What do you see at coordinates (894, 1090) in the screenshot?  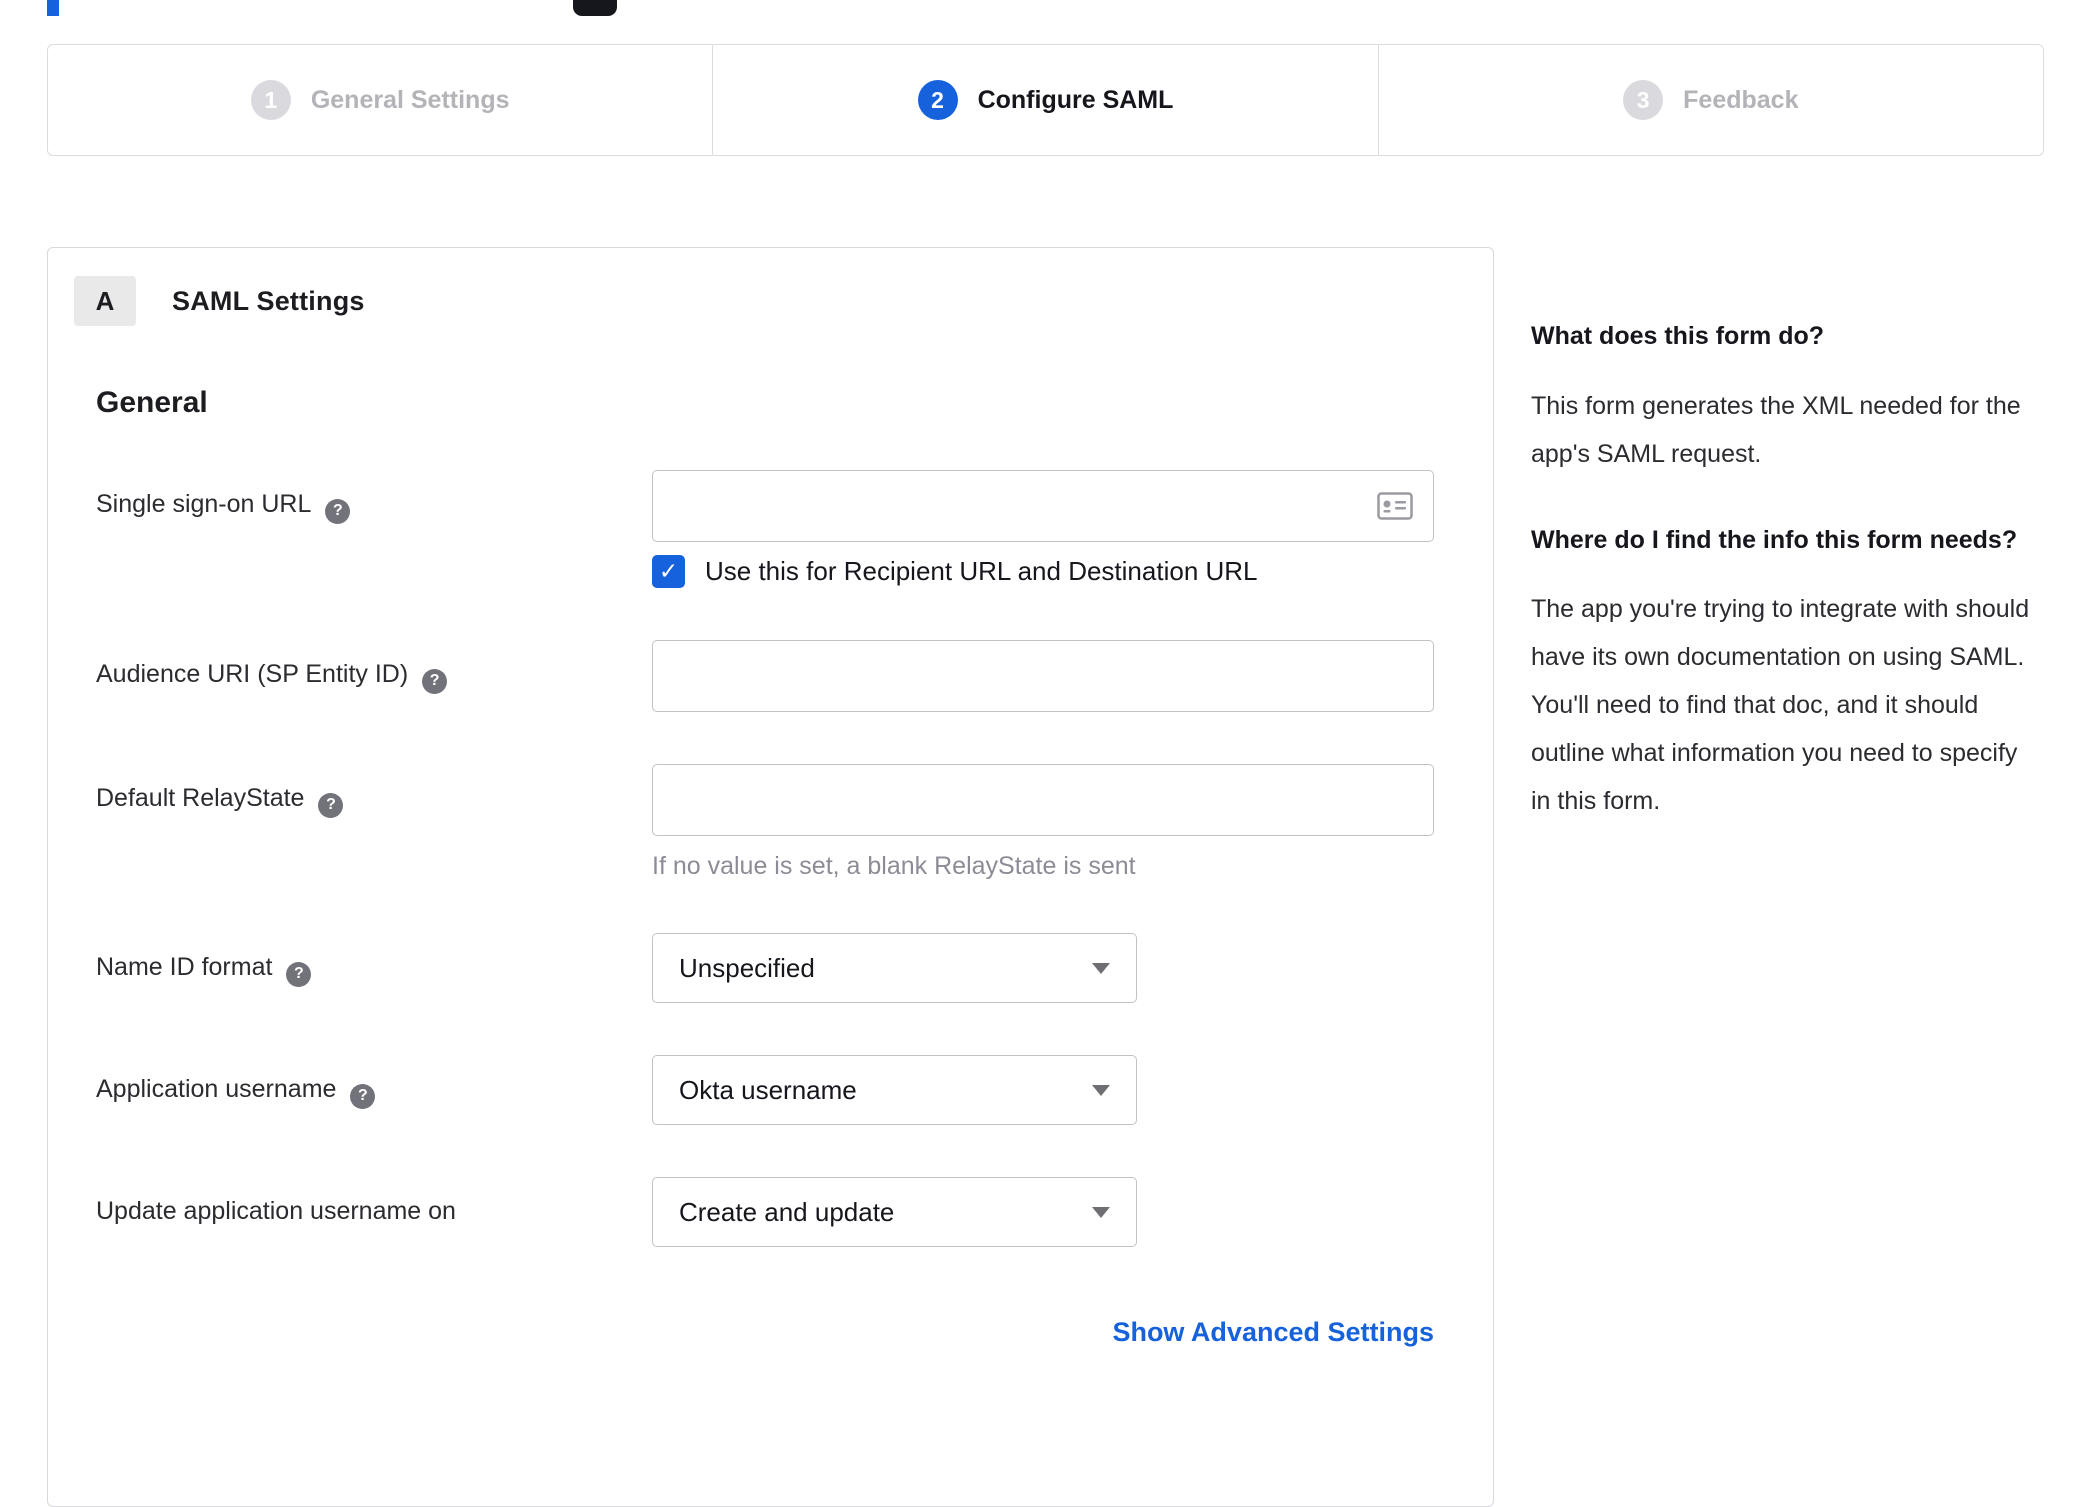 I see `app-username-select: Okta username` at bounding box center [894, 1090].